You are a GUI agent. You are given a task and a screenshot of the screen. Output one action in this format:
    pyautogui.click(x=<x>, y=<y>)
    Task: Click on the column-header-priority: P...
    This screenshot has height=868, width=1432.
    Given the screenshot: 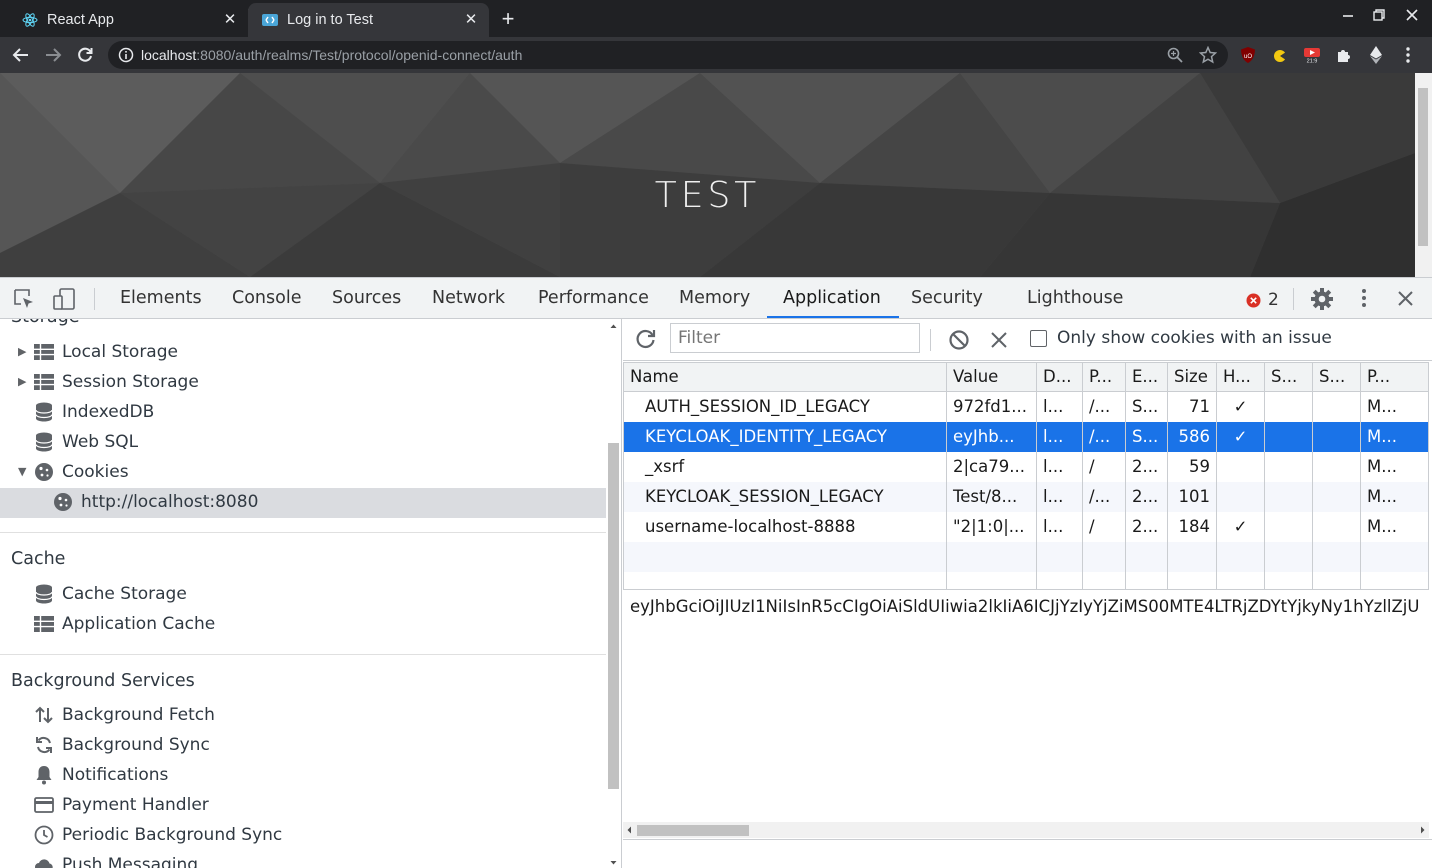 What is the action you would take?
    pyautogui.click(x=1394, y=377)
    